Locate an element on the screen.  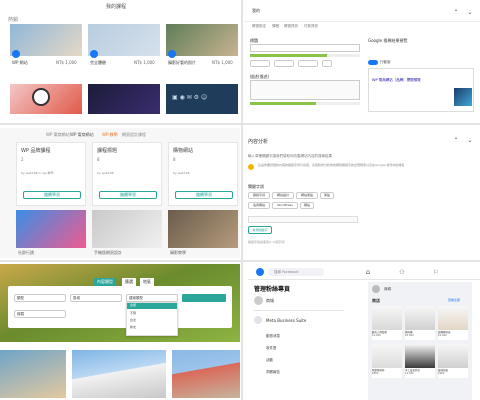
preview-label: WP 電商網站（品牌）標題預覽 is located at coordinates (396, 80).